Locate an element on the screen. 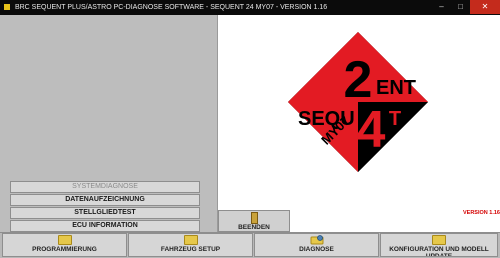  fahrzeug-setup-label: FAHRZEUG SETUP is located at coordinates (190, 249).